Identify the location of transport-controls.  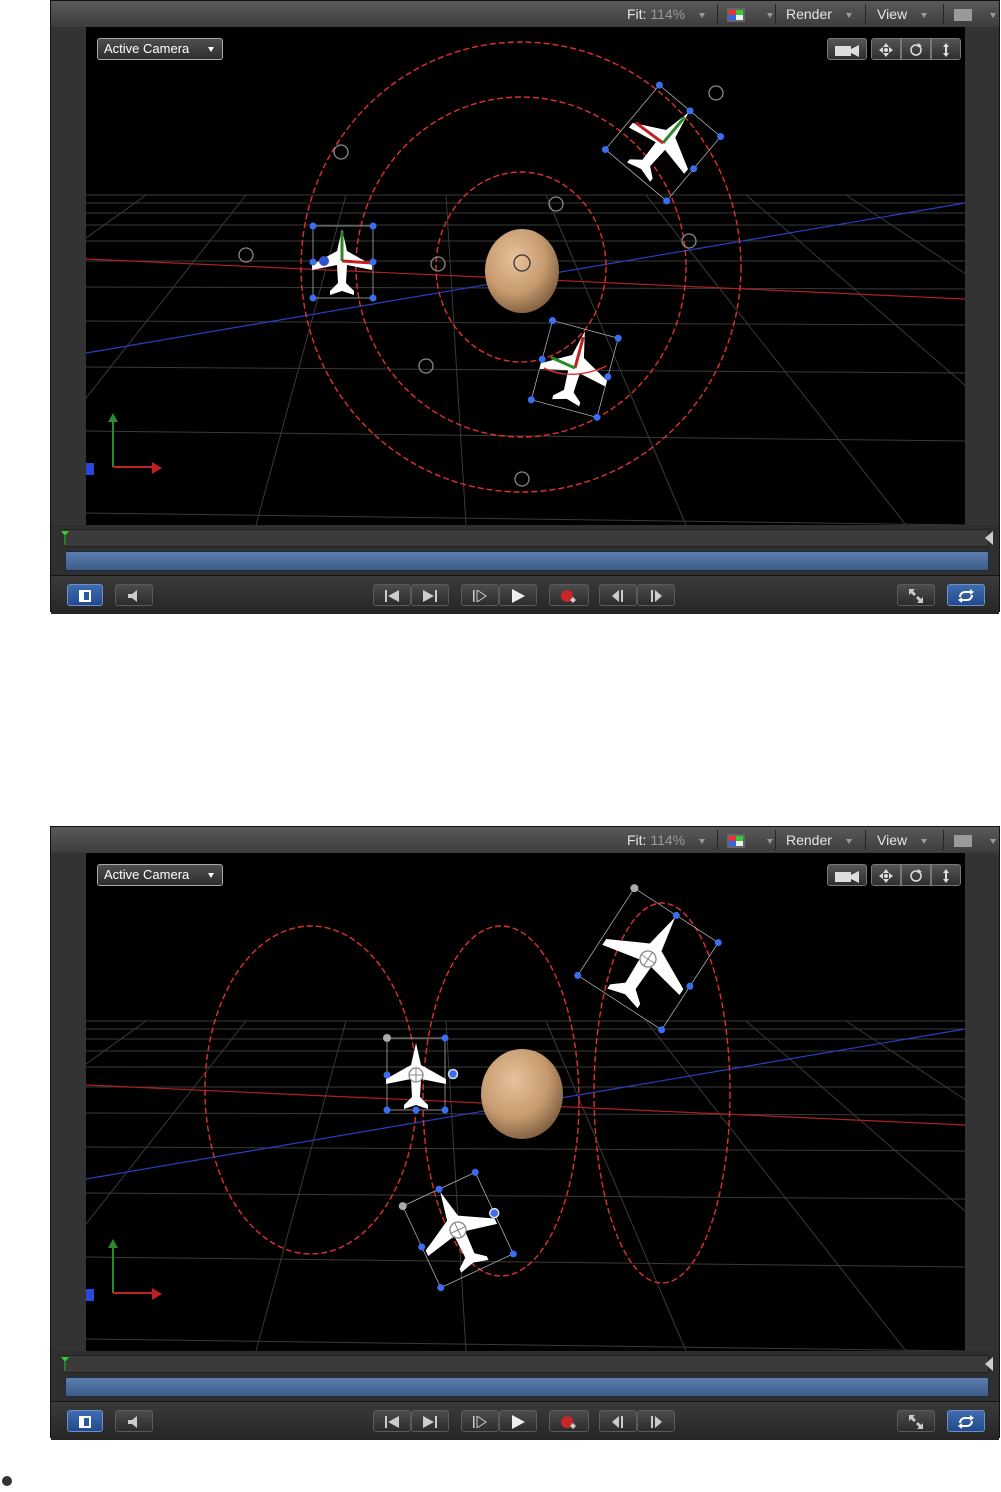
(525, 594).